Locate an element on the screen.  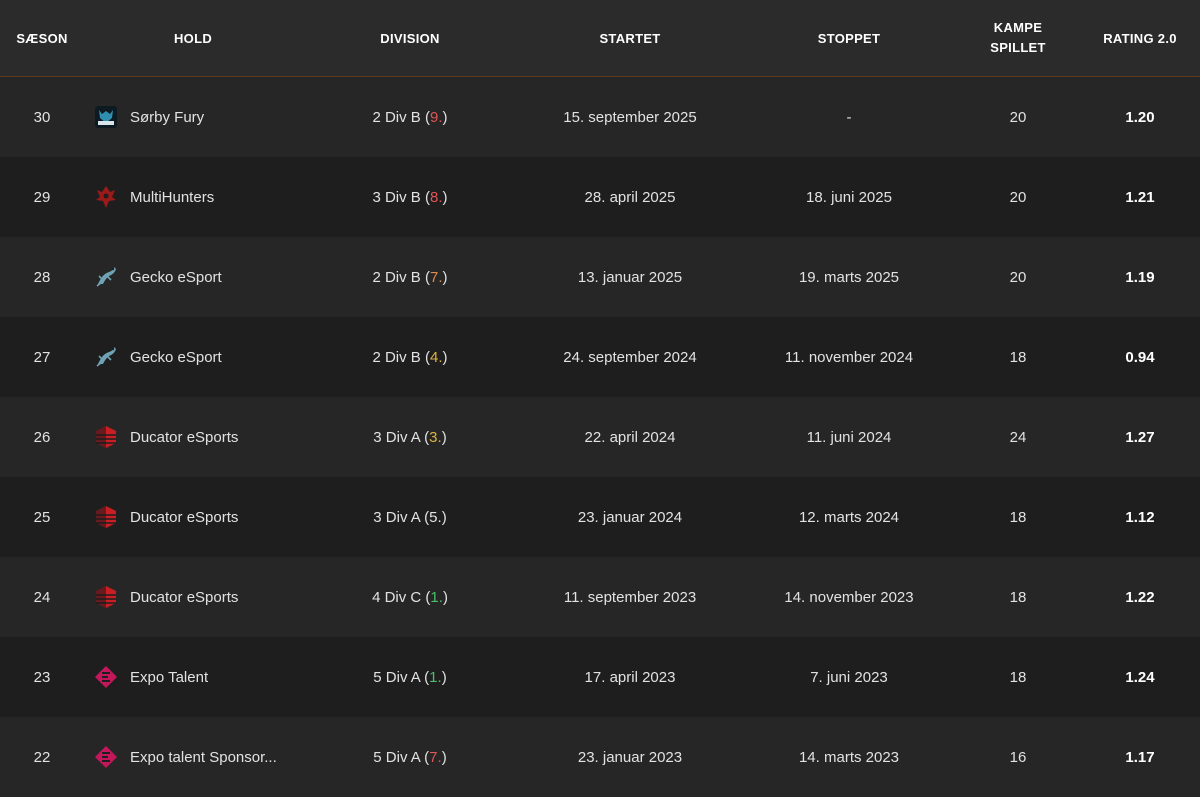
cell-started: 17. april 2023 is located at coordinates (630, 677).